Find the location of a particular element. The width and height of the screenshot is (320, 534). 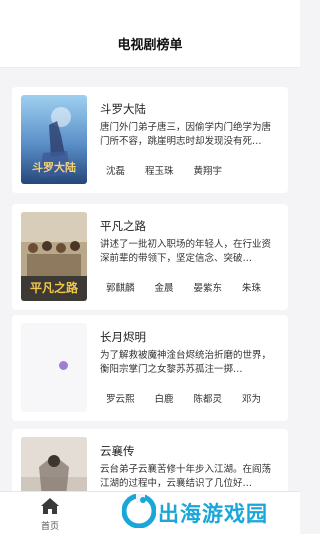

watermark-logo-icon is located at coordinates (139, 511).